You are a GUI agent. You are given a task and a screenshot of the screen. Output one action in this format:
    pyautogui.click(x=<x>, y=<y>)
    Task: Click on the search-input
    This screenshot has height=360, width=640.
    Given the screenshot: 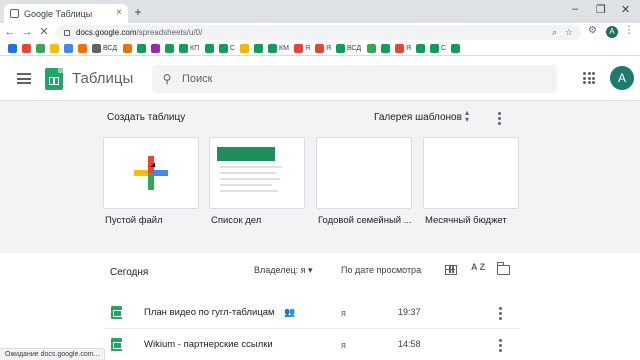 What is the action you would take?
    pyautogui.click(x=362, y=79)
    